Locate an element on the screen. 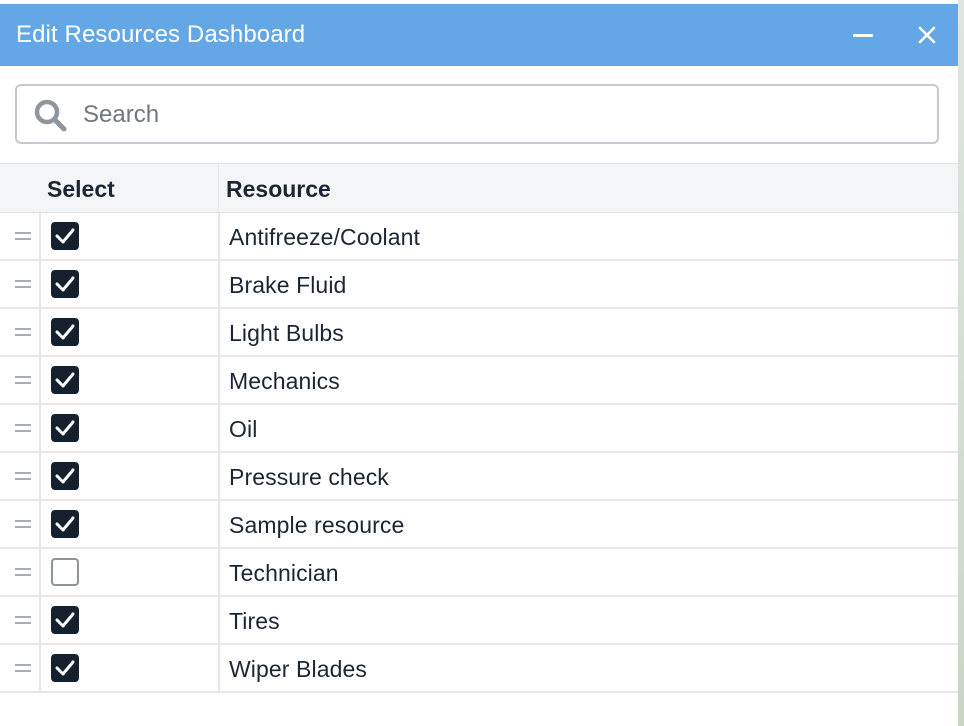 The image size is (964, 726). search-input is located at coordinates (503, 115).